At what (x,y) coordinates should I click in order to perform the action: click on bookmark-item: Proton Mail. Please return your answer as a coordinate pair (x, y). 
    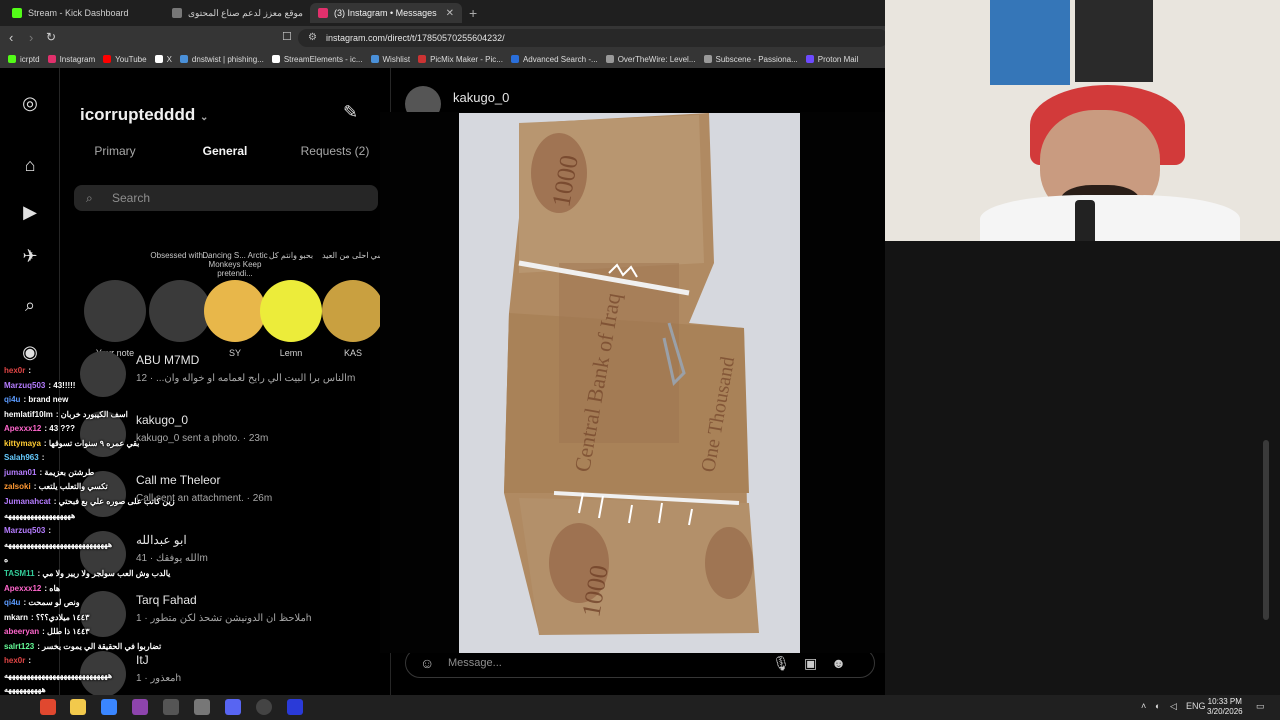
    Looking at the image, I should click on (832, 59).